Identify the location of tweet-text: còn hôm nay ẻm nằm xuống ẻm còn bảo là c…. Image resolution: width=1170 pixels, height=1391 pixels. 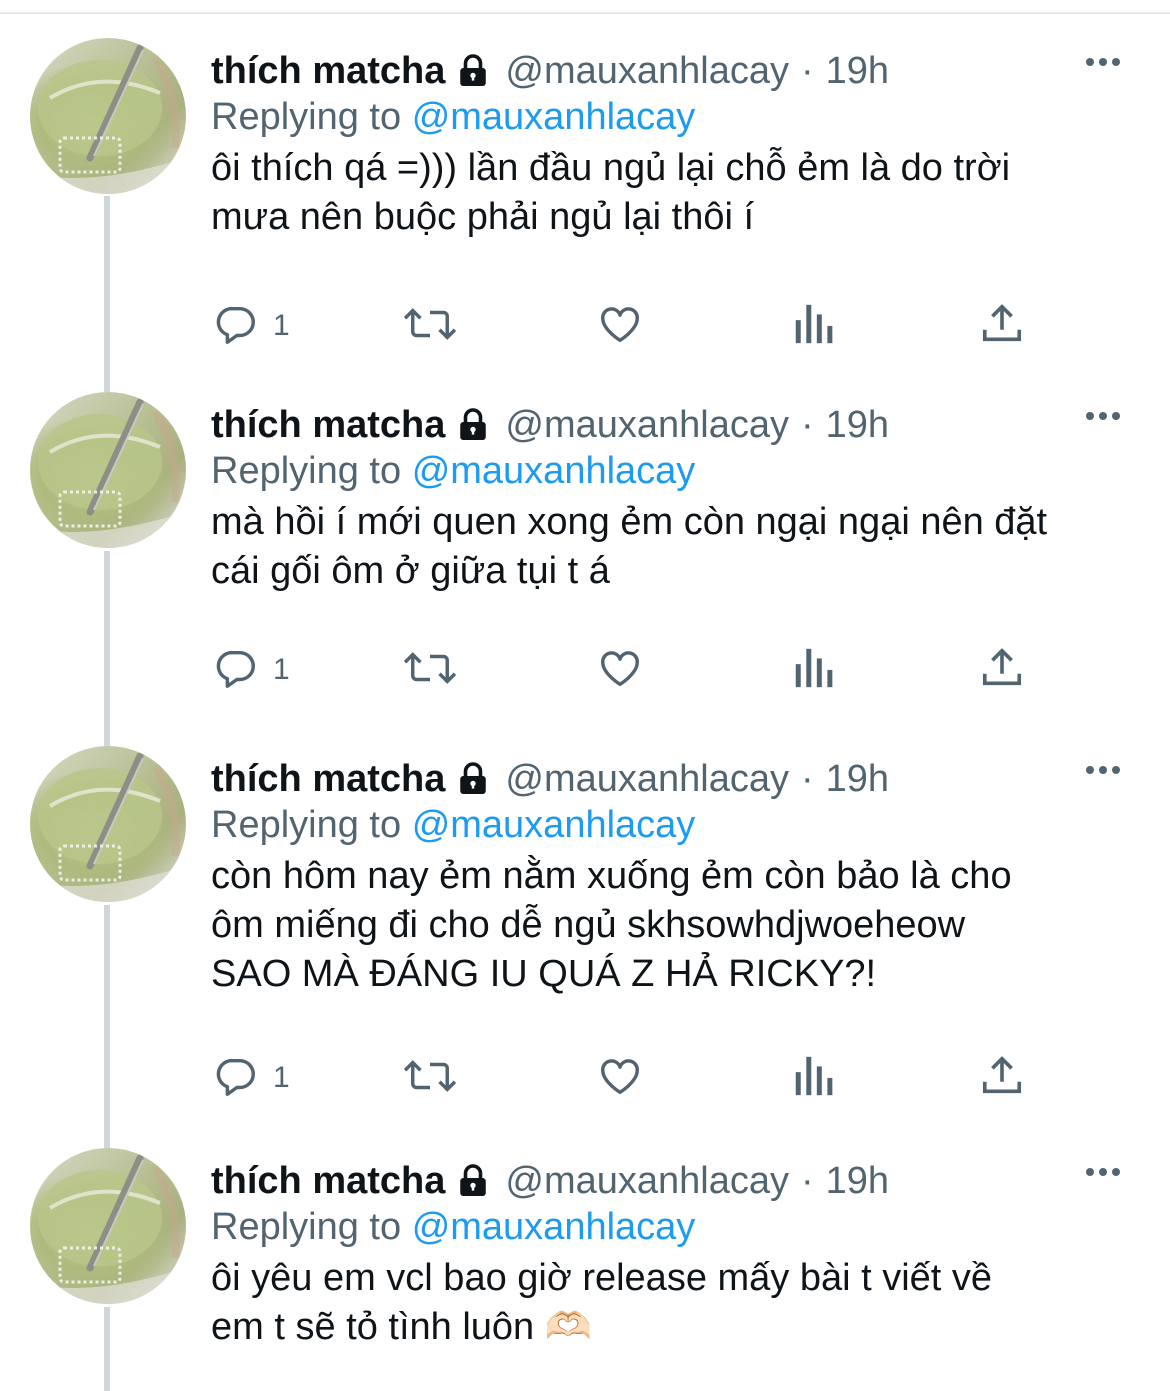
(611, 925).